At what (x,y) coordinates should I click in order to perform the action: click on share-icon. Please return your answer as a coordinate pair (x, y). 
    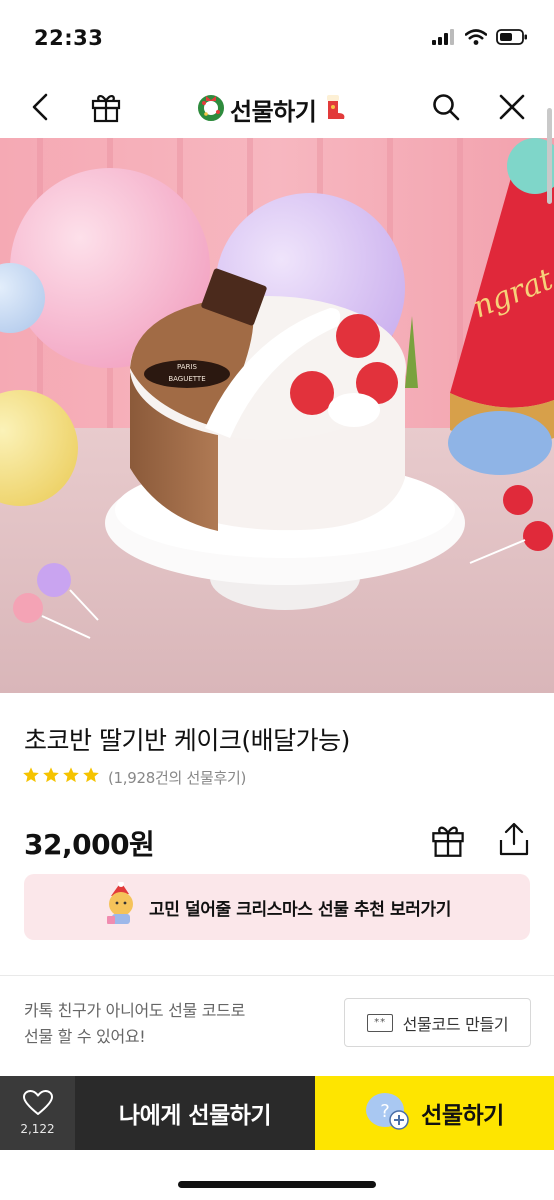
    Looking at the image, I should click on (514, 842).